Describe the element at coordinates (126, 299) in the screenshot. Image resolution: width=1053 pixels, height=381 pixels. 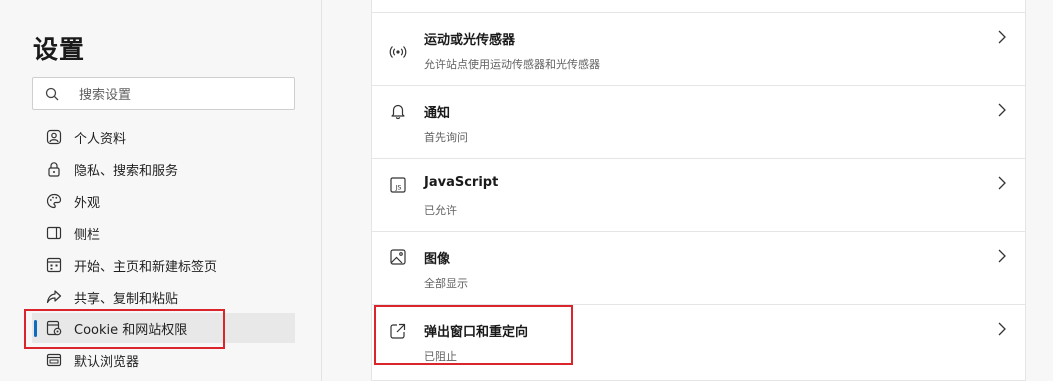
I see `sidebar-item-label: 共享、复制和粘贴` at that location.